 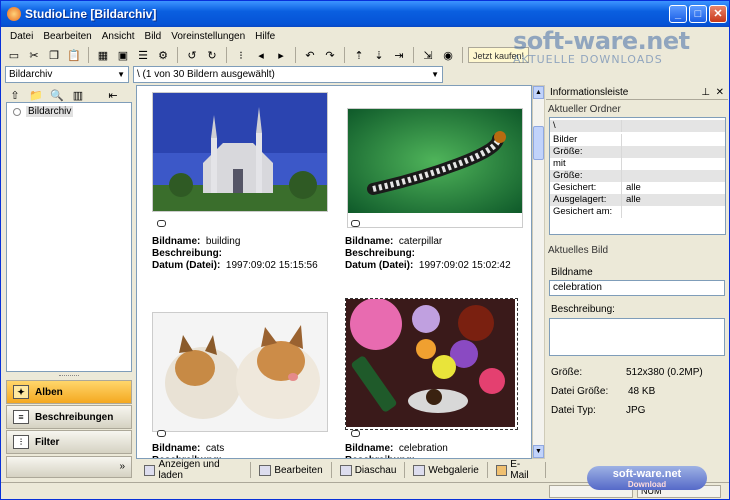 What do you see at coordinates (34, 55) in the screenshot?
I see `cut-icon: ✂` at bounding box center [34, 55].